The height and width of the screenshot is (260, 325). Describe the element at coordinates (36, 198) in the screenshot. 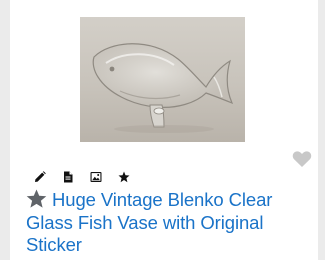

I see `featured-star-icon` at that location.